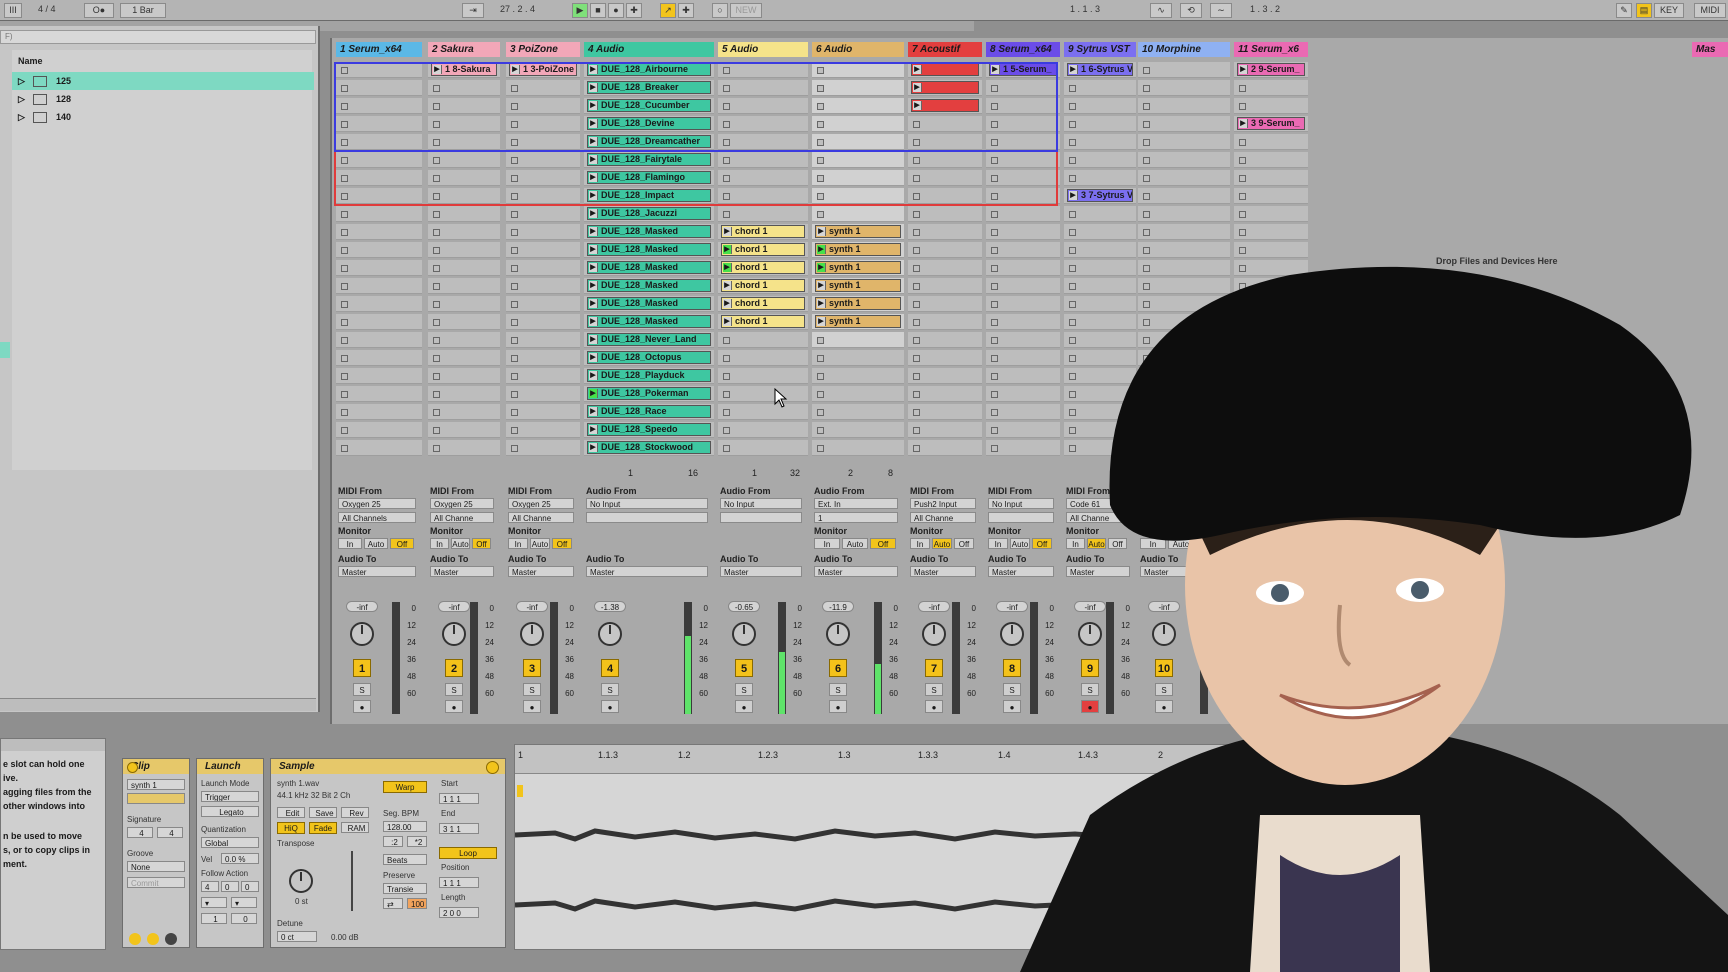  I want to click on track-header: 8 Serum_x64, so click(1023, 49).